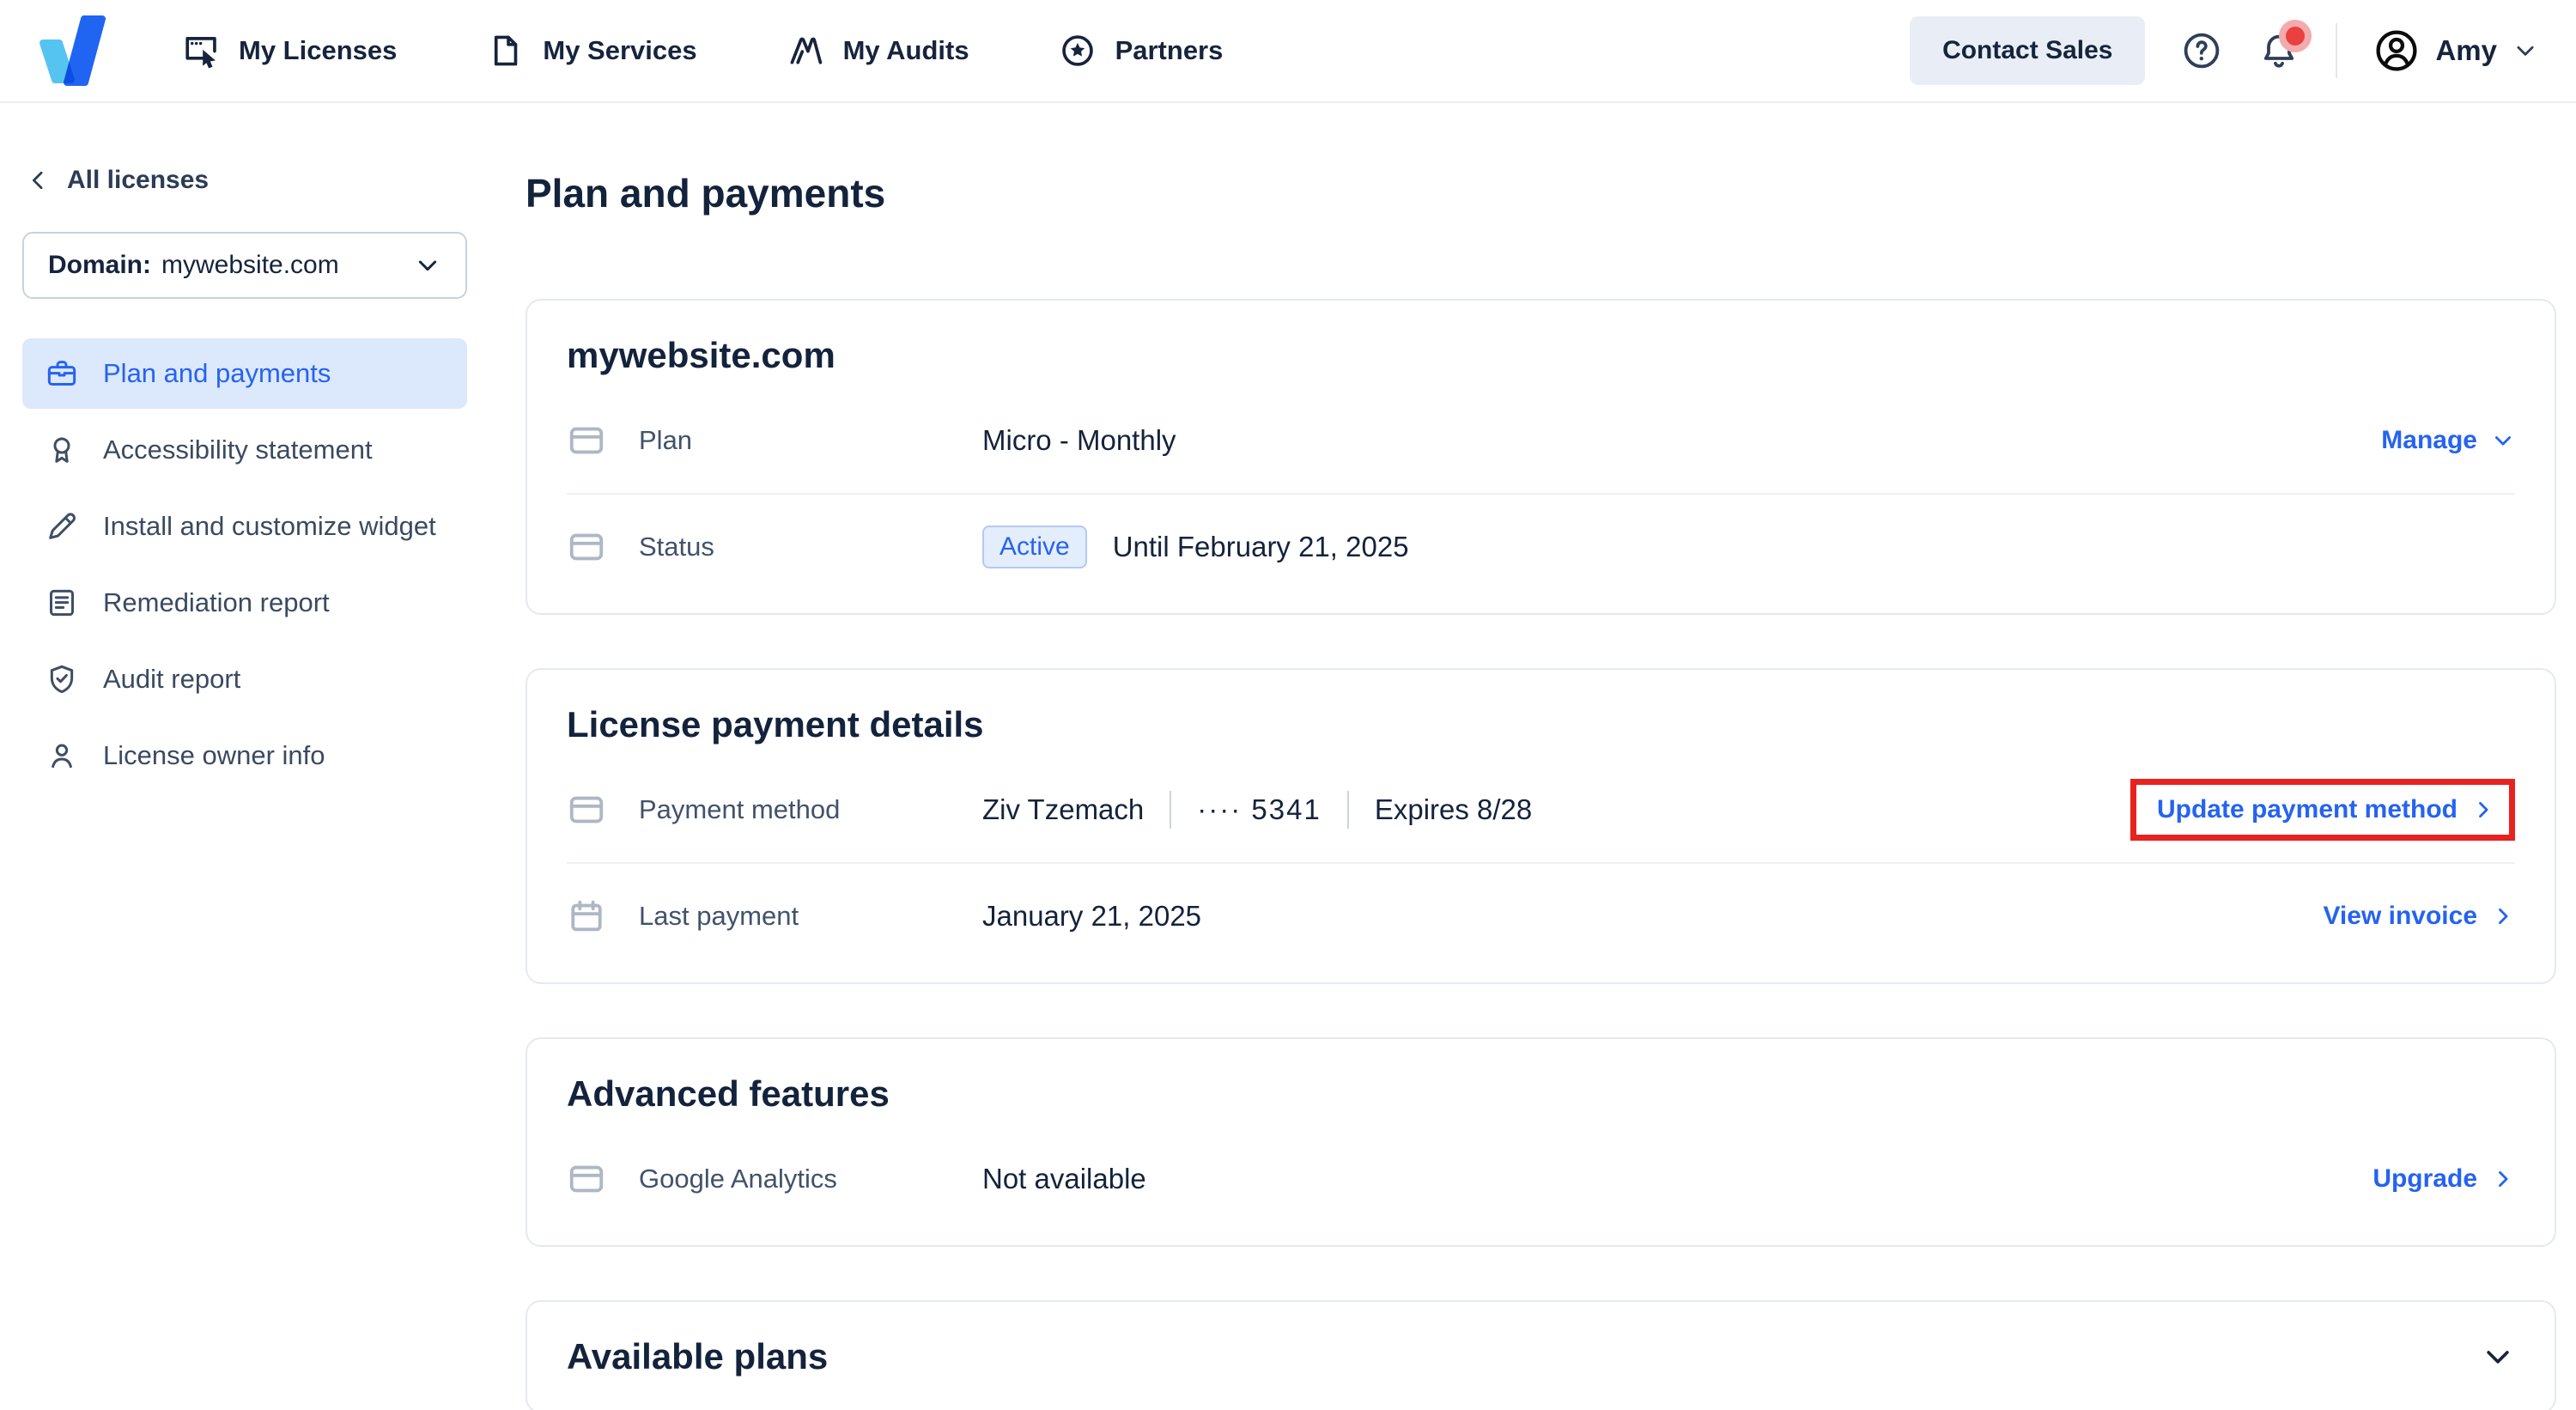  What do you see at coordinates (172, 679) in the screenshot?
I see `sidebar-item-label: Audit report` at bounding box center [172, 679].